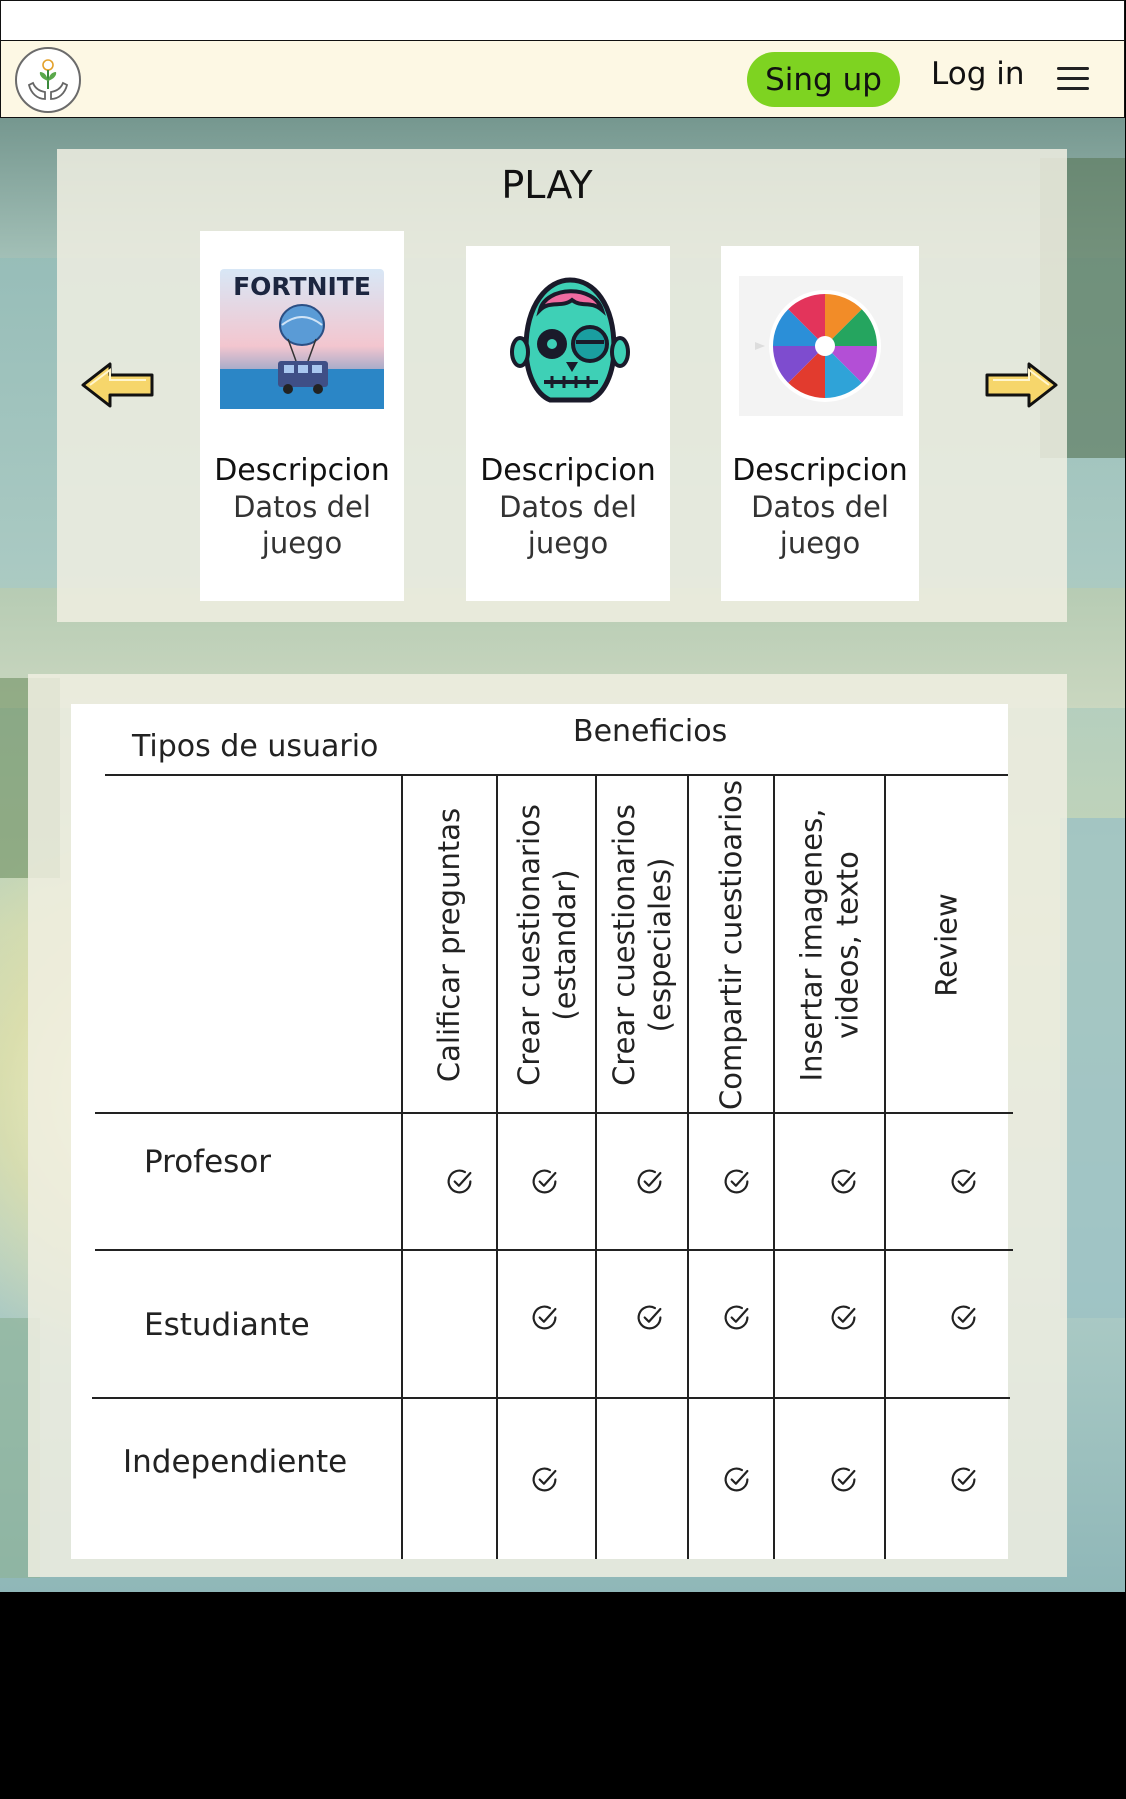 Image resolution: width=1126 pixels, height=1799 pixels. I want to click on svg-text: FORTNITE, so click(302, 286).